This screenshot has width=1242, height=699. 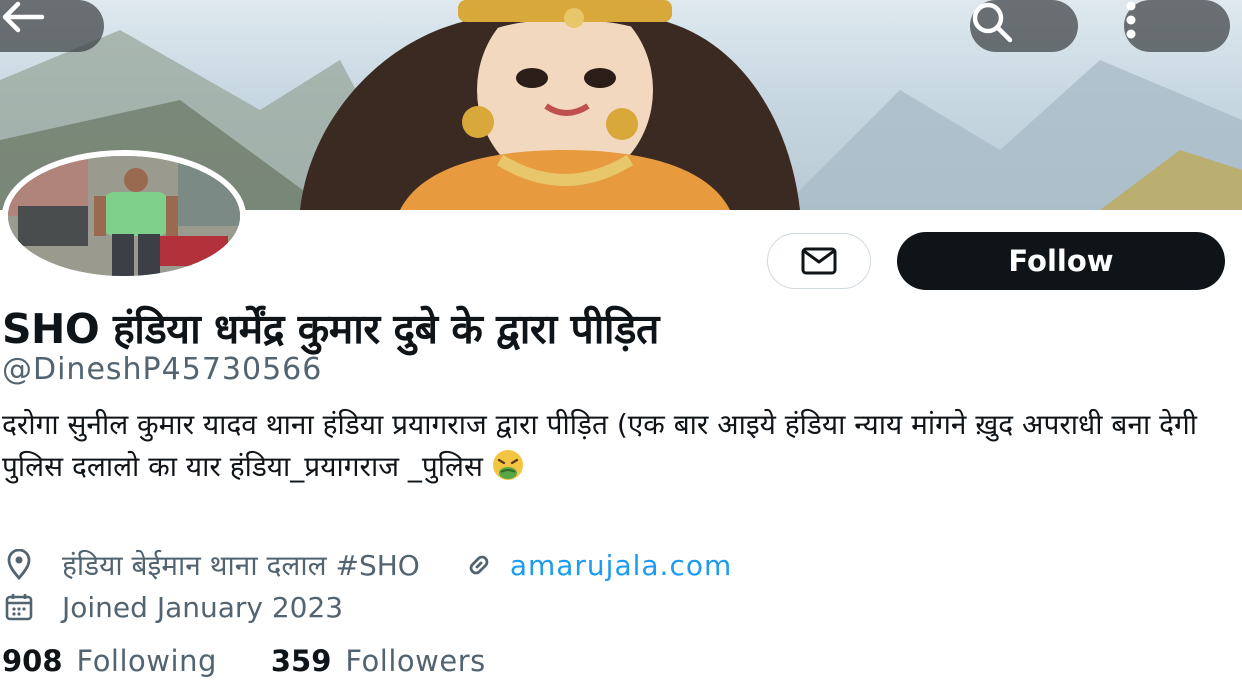 I want to click on search-icon, so click(x=992, y=22).